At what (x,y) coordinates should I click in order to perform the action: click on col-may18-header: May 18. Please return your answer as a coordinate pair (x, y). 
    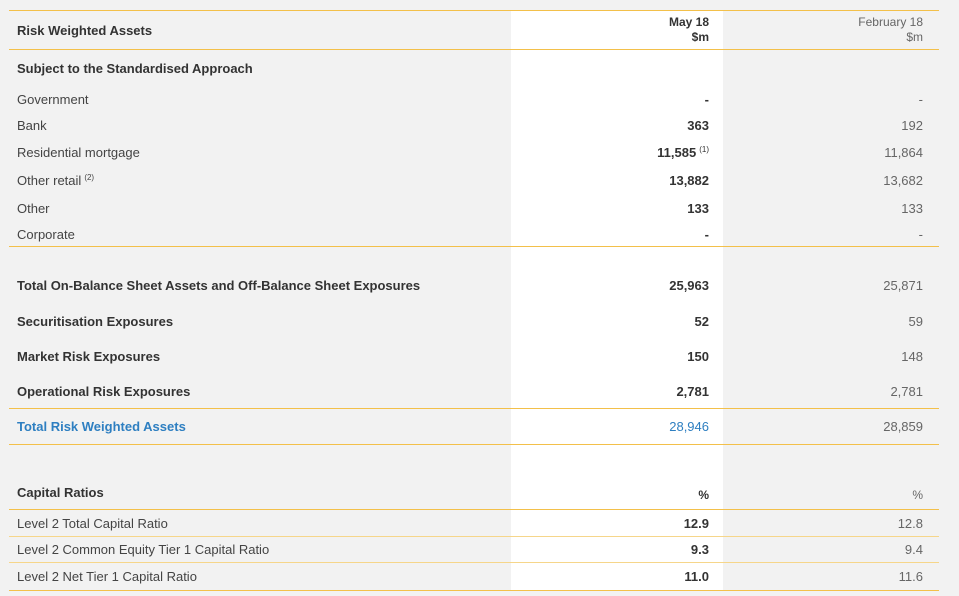
    Looking at the image, I should click on (688, 22).